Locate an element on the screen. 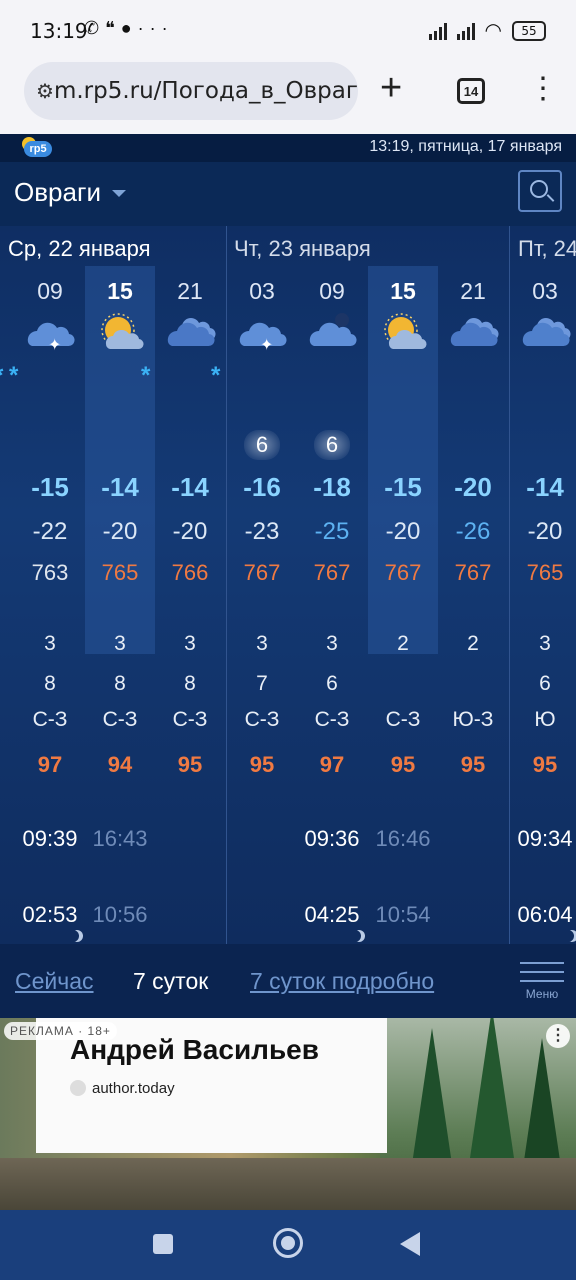  city-name: Овраги is located at coordinates (57, 192).